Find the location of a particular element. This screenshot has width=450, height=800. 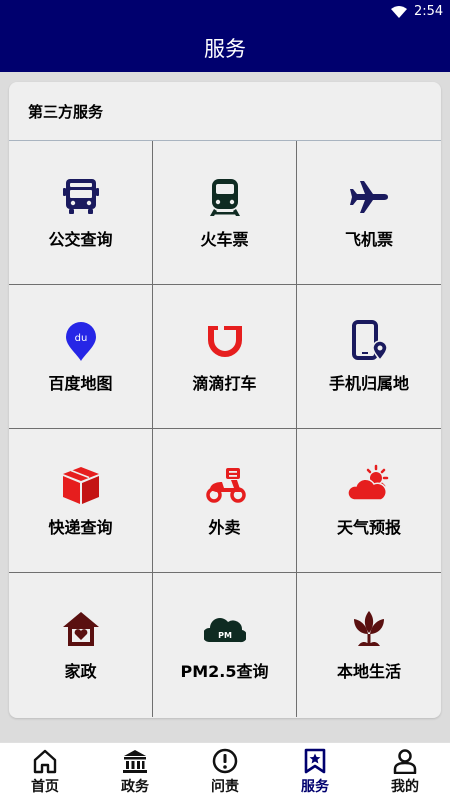

baidu-map-pin-icon: du is located at coordinates (81, 341).